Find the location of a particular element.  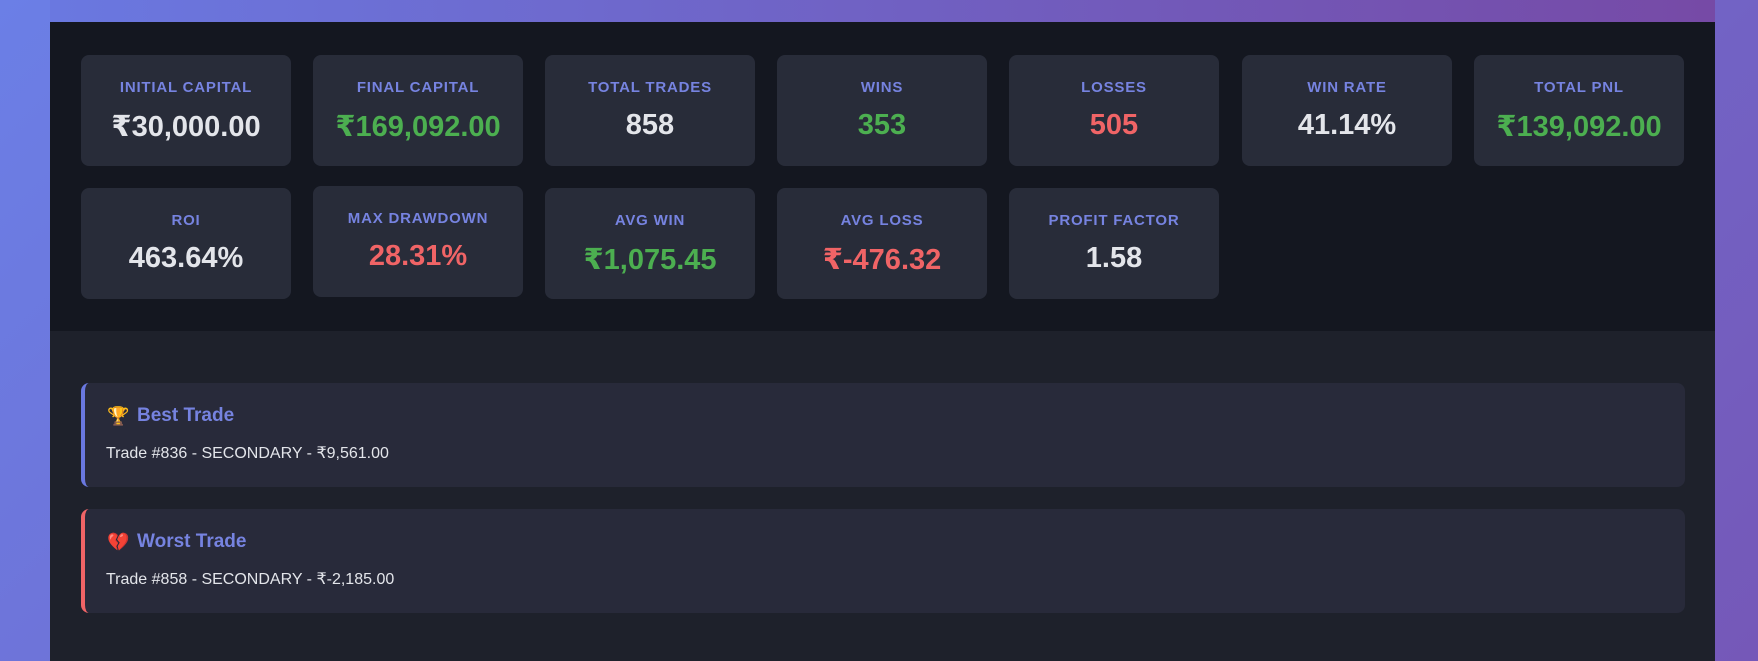

stat-card-losses: LOSSES 505 is located at coordinates (1114, 110).